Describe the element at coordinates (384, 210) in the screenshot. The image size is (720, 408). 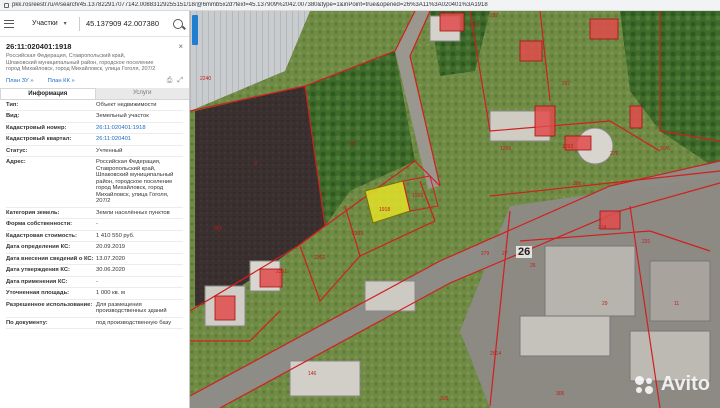
I see `parcel-label: 1918` at that location.